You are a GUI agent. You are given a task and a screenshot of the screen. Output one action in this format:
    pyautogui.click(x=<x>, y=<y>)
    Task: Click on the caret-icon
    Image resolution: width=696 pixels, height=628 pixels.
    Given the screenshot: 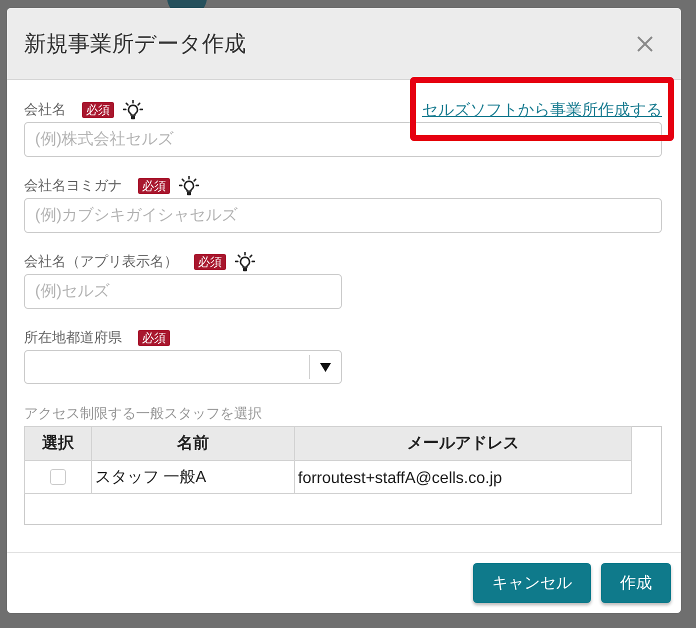 What is the action you would take?
    pyautogui.click(x=325, y=367)
    